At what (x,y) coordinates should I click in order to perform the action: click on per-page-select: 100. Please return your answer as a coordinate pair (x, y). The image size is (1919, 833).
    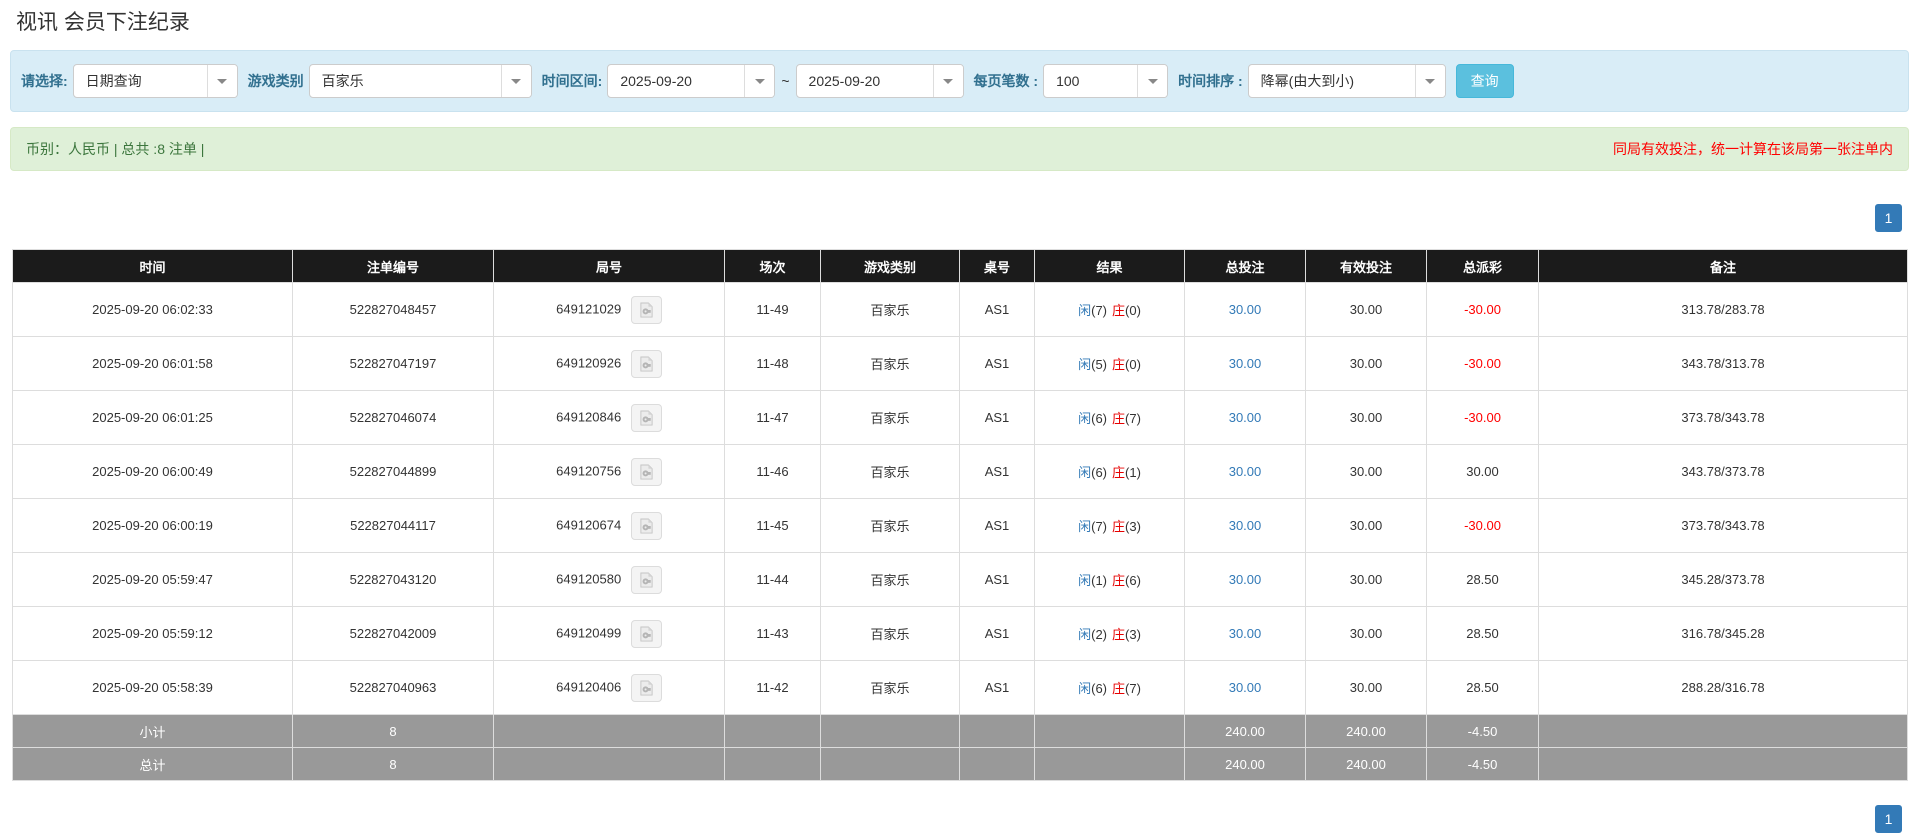
    Looking at the image, I should click on (1106, 81).